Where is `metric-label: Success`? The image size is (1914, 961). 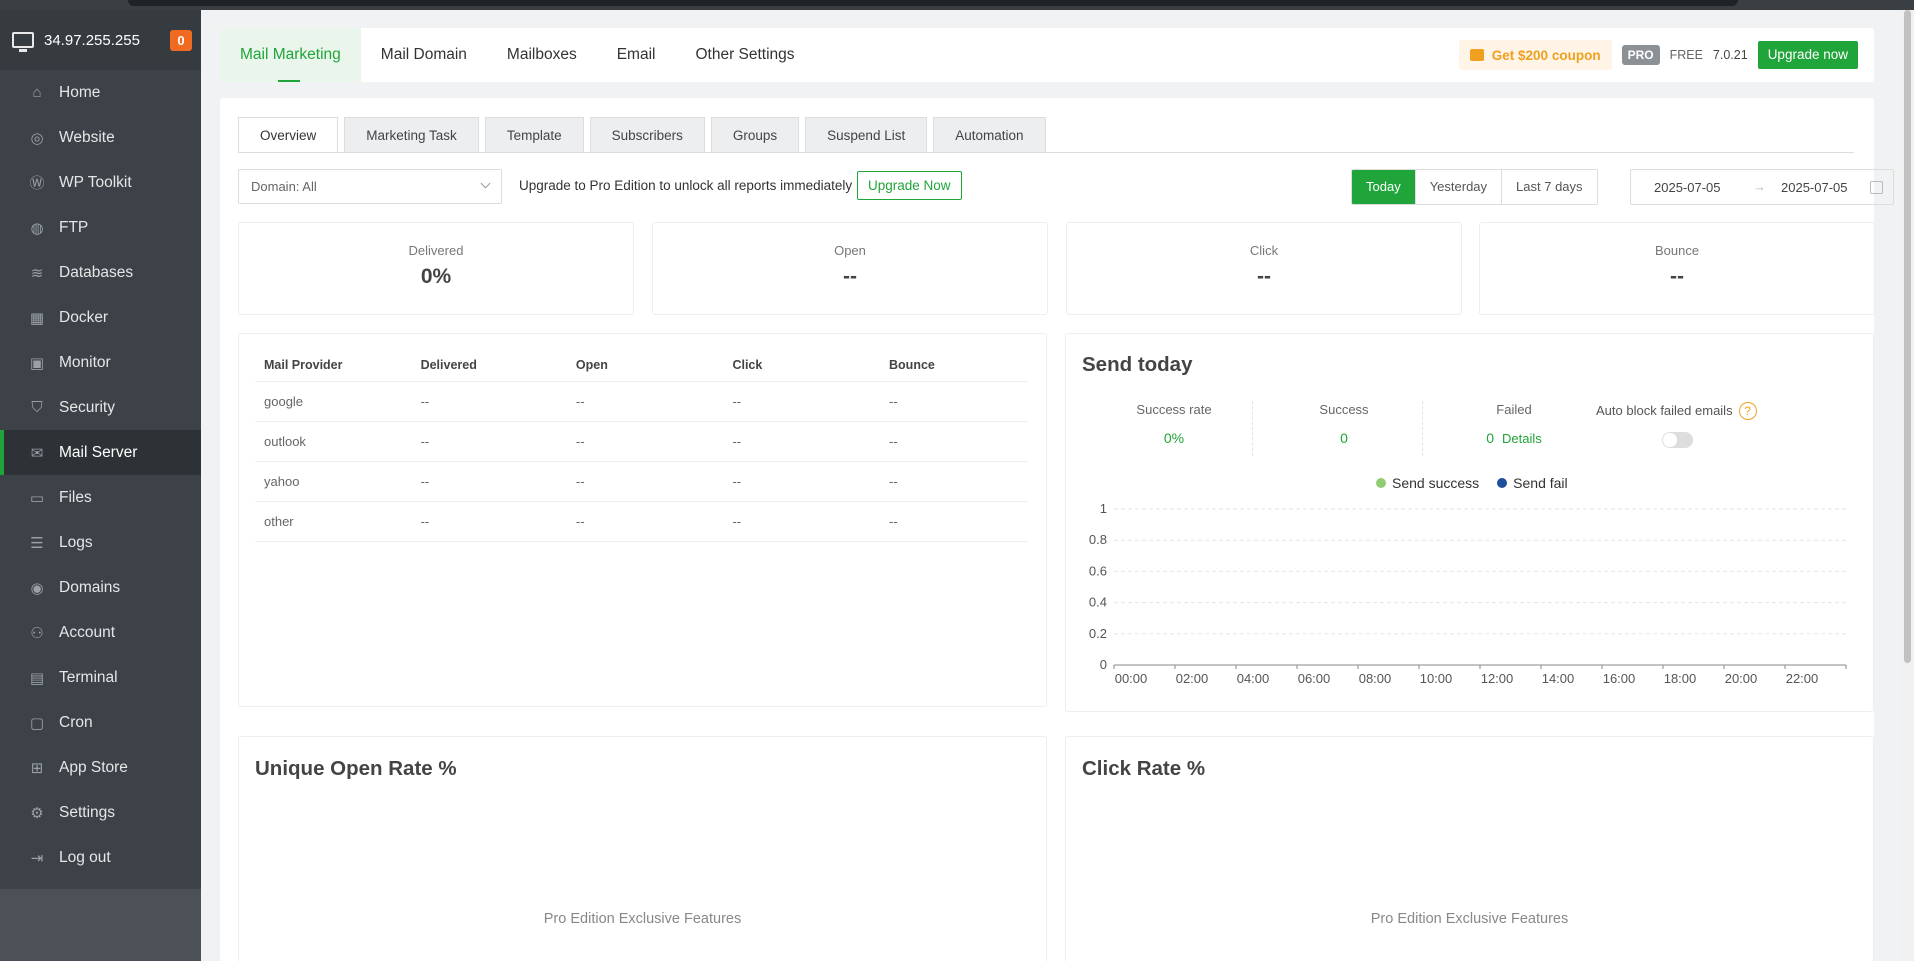 metric-label: Success is located at coordinates (1344, 409).